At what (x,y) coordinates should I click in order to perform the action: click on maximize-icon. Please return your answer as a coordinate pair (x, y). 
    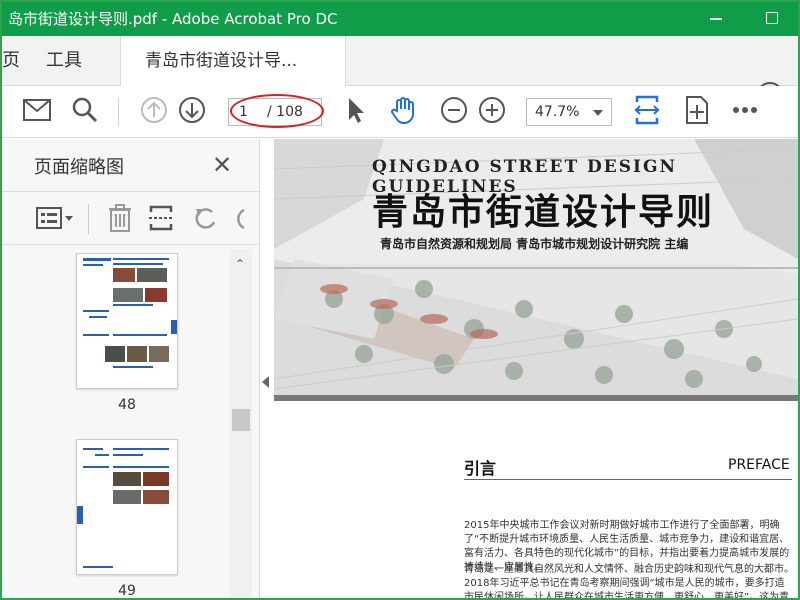
    Looking at the image, I should click on (772, 18).